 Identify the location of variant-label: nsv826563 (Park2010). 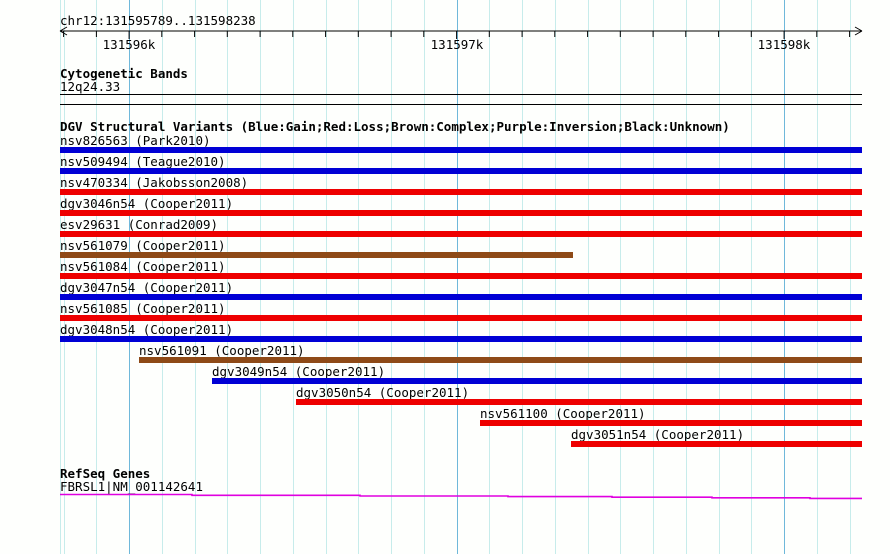
(135, 140).